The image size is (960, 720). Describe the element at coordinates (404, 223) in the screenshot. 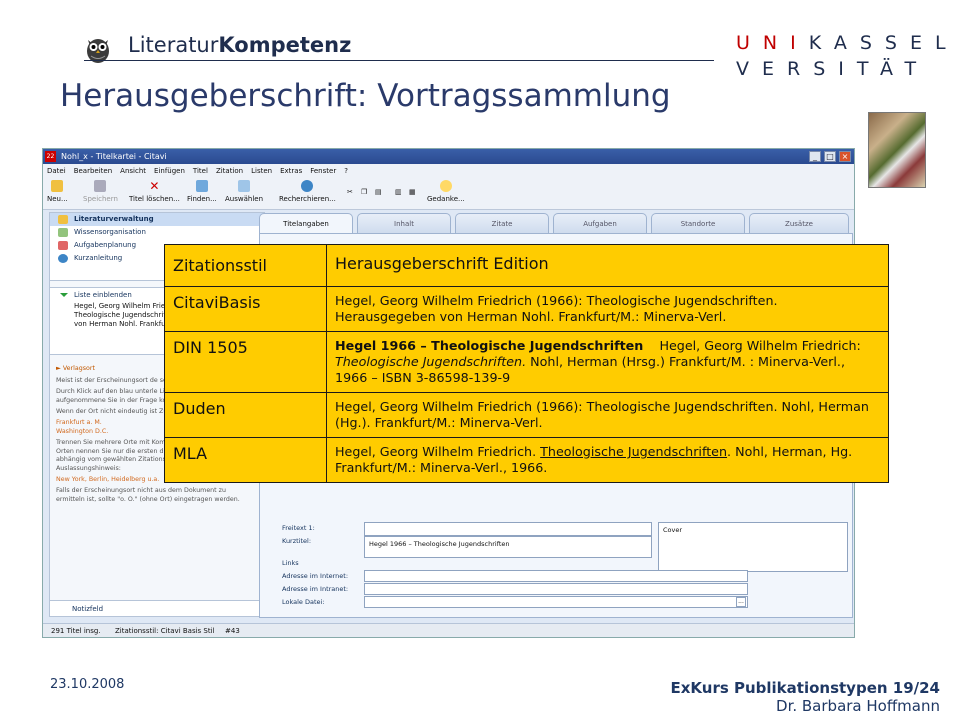

I see `tab-inhalt: Inhalt` at that location.